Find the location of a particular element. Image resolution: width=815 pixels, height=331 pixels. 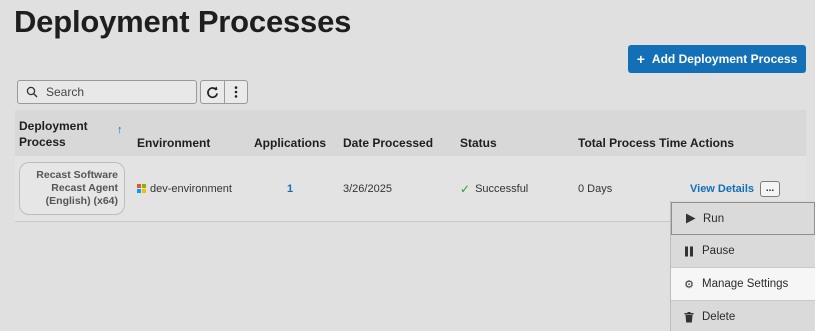

menu-item-manage-settings: ⚙ Manage Settings is located at coordinates (743, 284).